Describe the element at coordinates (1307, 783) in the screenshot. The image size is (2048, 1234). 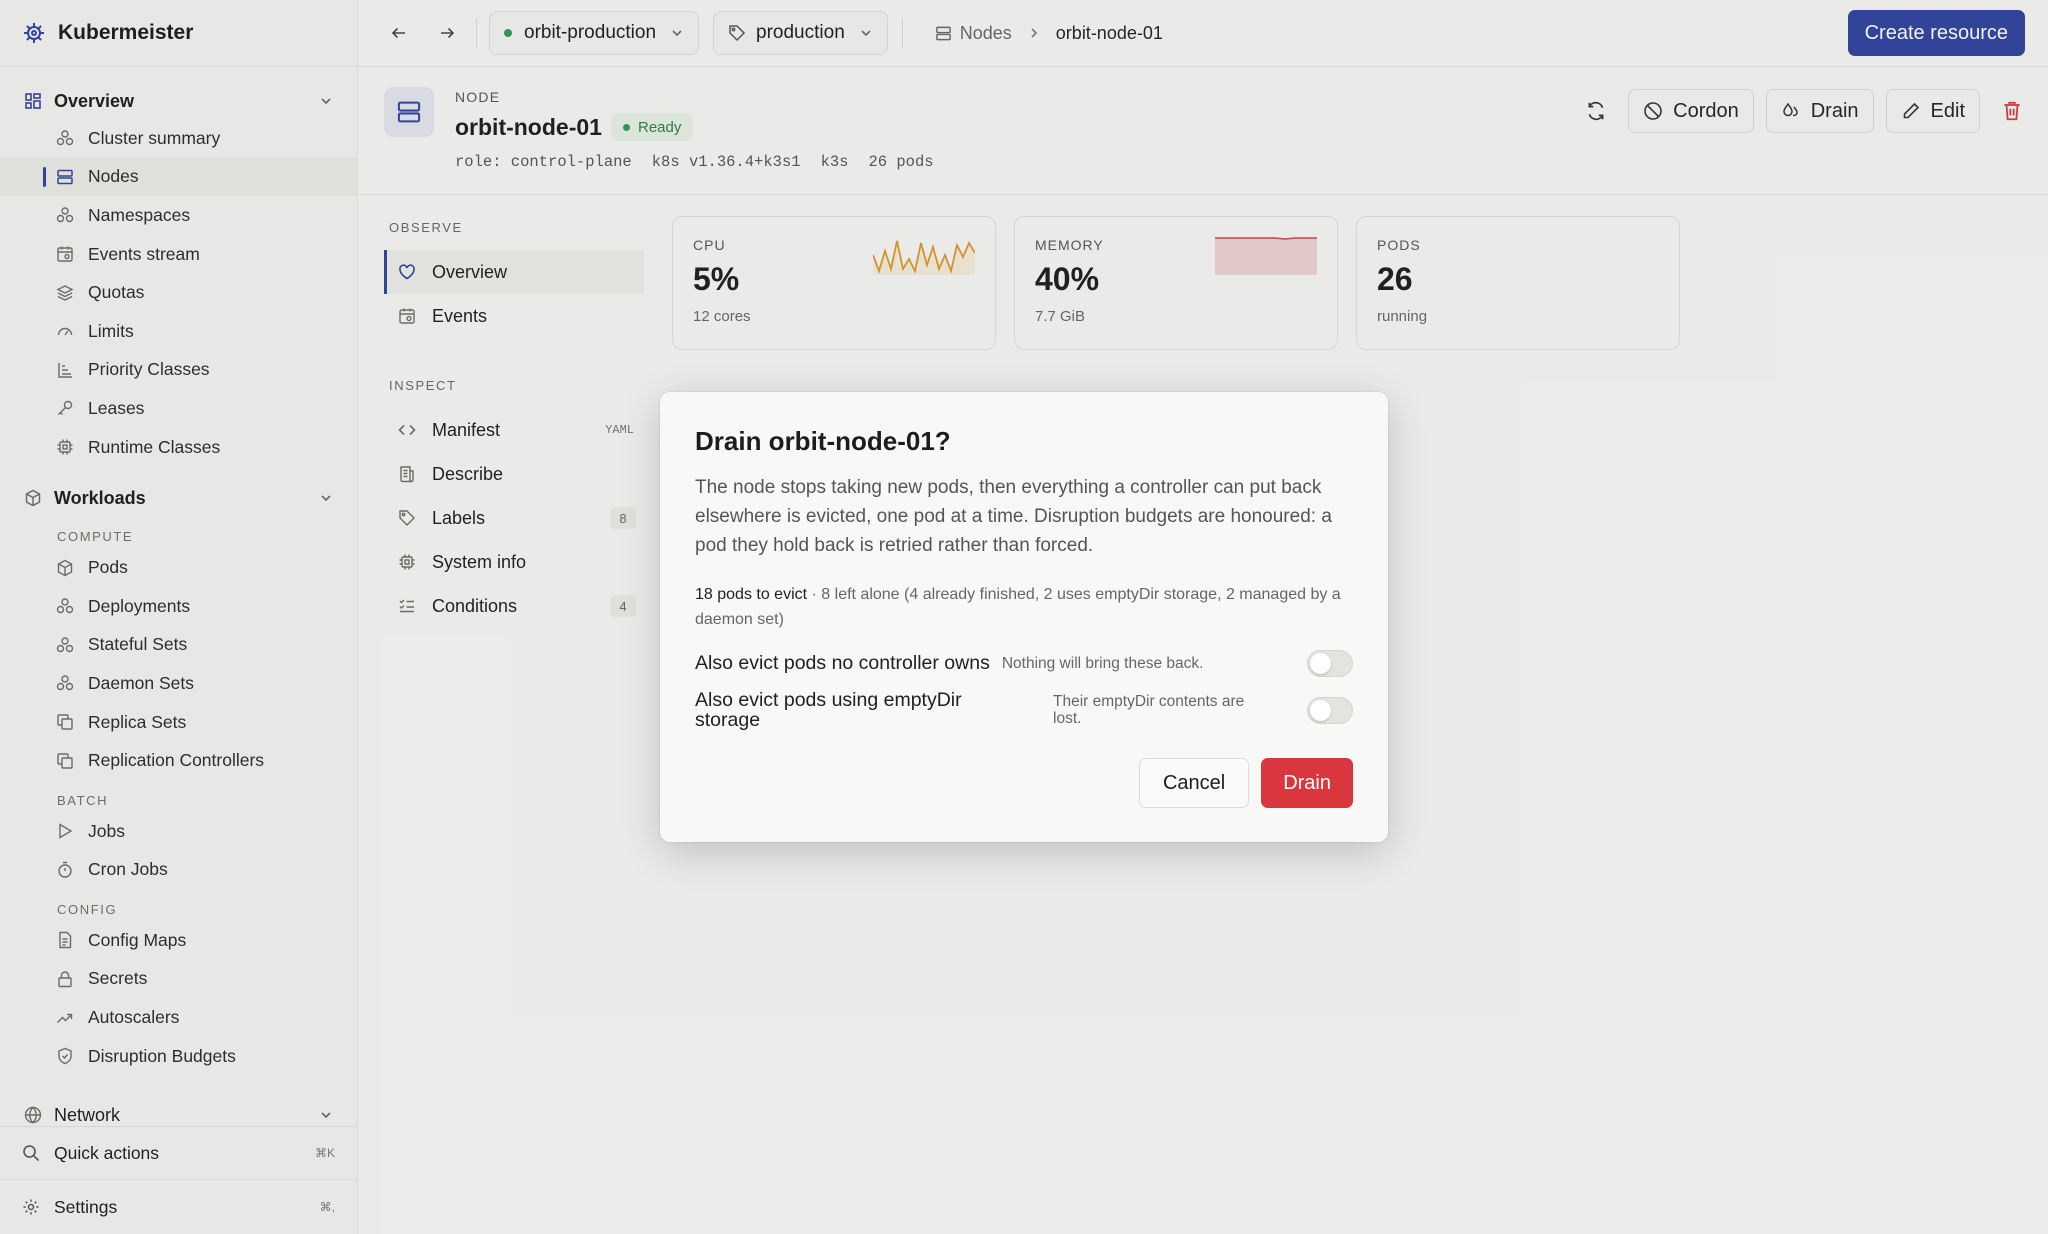
I see `confirm-drain-button: Drain` at that location.